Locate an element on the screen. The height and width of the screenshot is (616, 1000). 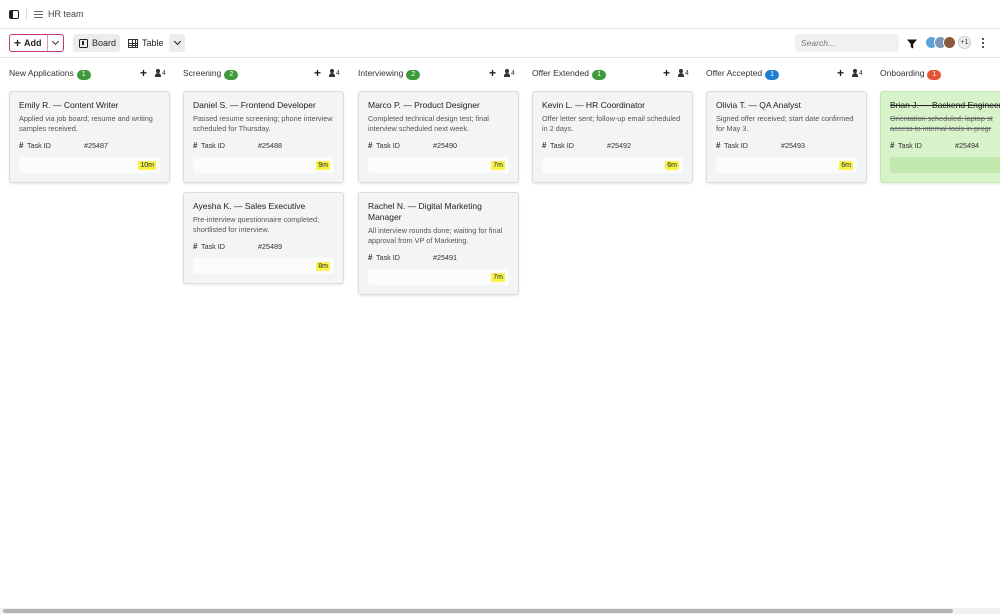
column-title-text: Onboarding is located at coordinates (902, 73).